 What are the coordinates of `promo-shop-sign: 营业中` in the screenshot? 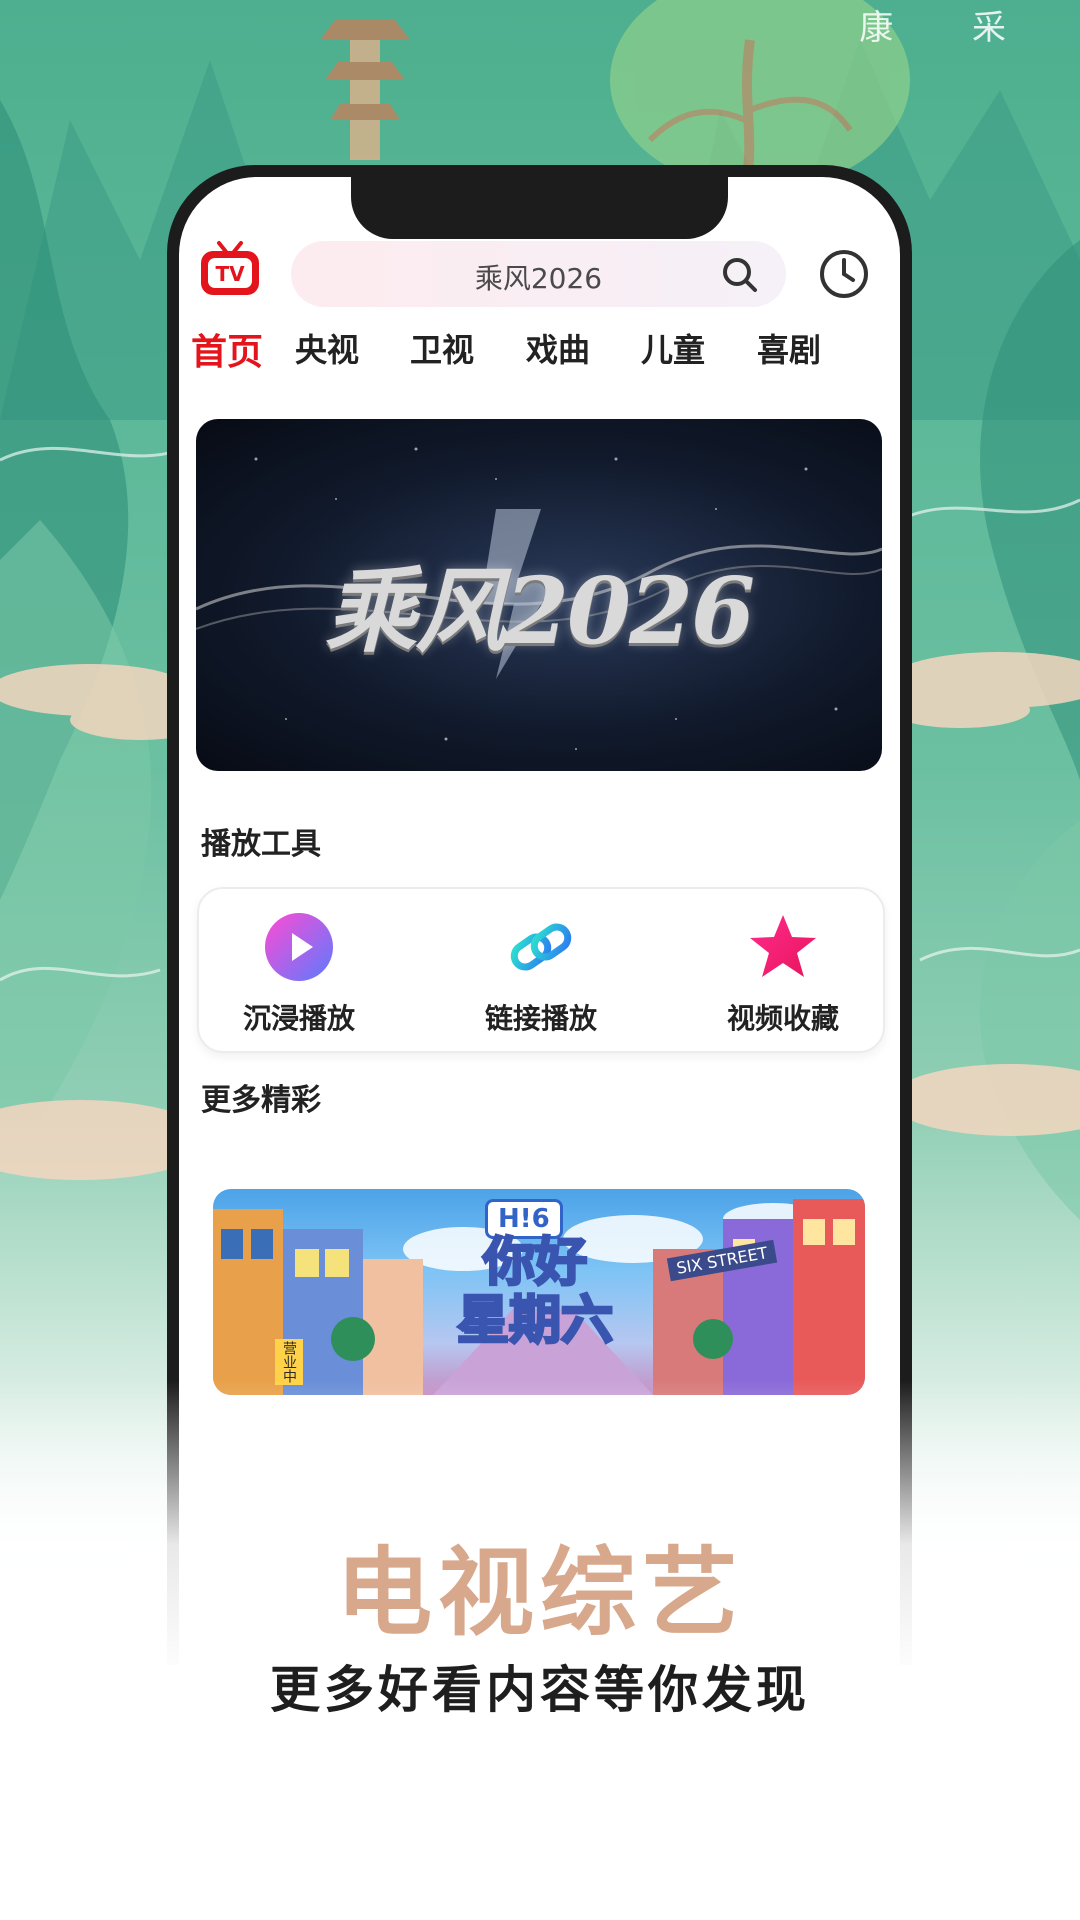 It's located at (289, 1362).